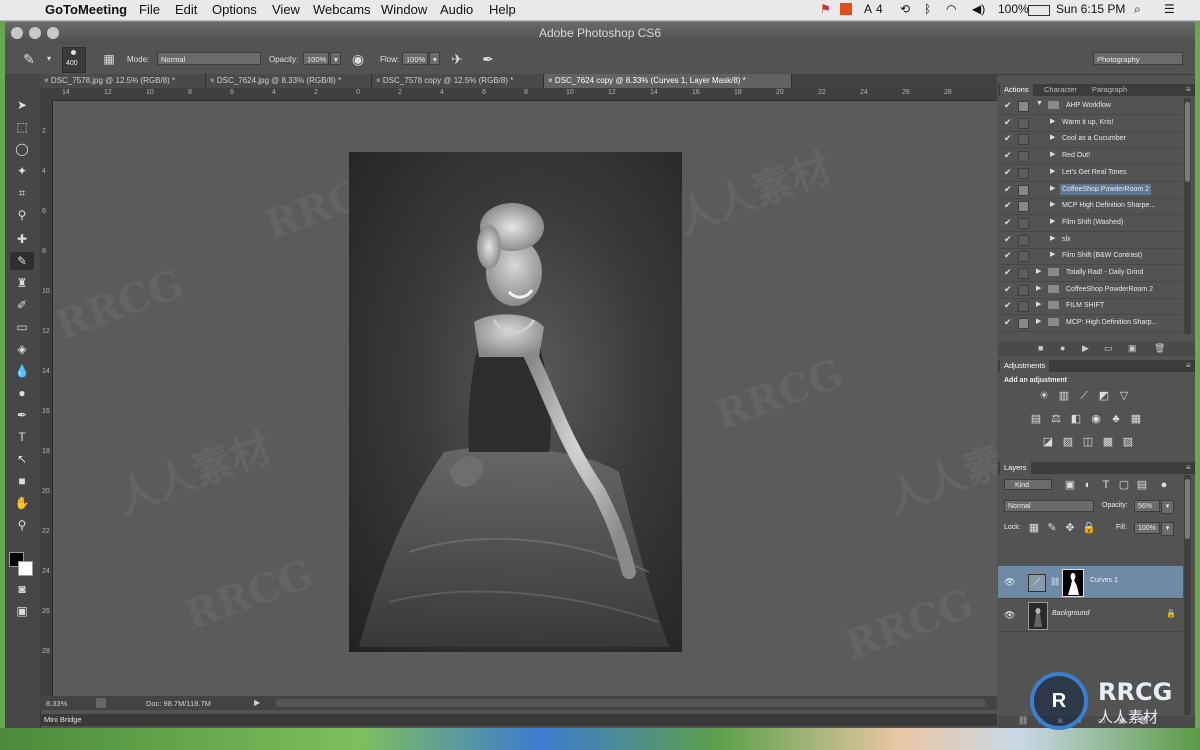  What do you see at coordinates (1090, 240) in the screenshot?
I see `action-row: ✔ ▶ slx` at bounding box center [1090, 240].